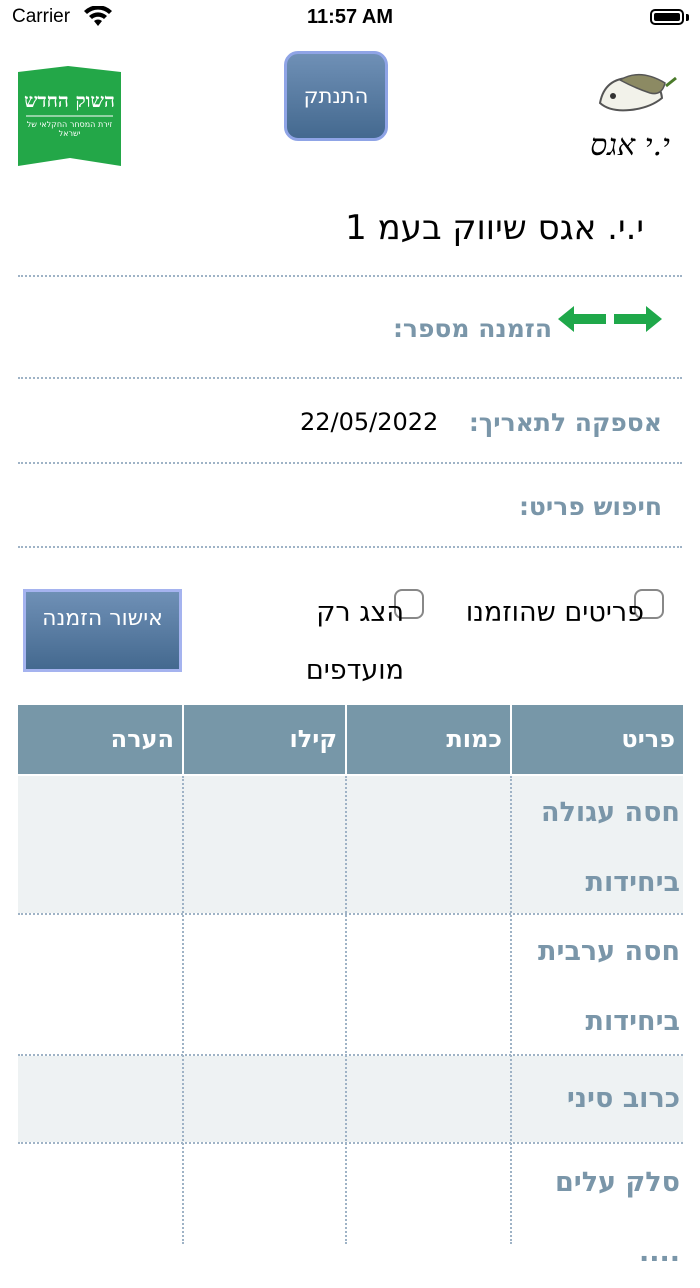 The width and height of the screenshot is (700, 1288). What do you see at coordinates (630, 118) in the screenshot?
I see `brand-logo: י.י אגס` at bounding box center [630, 118].